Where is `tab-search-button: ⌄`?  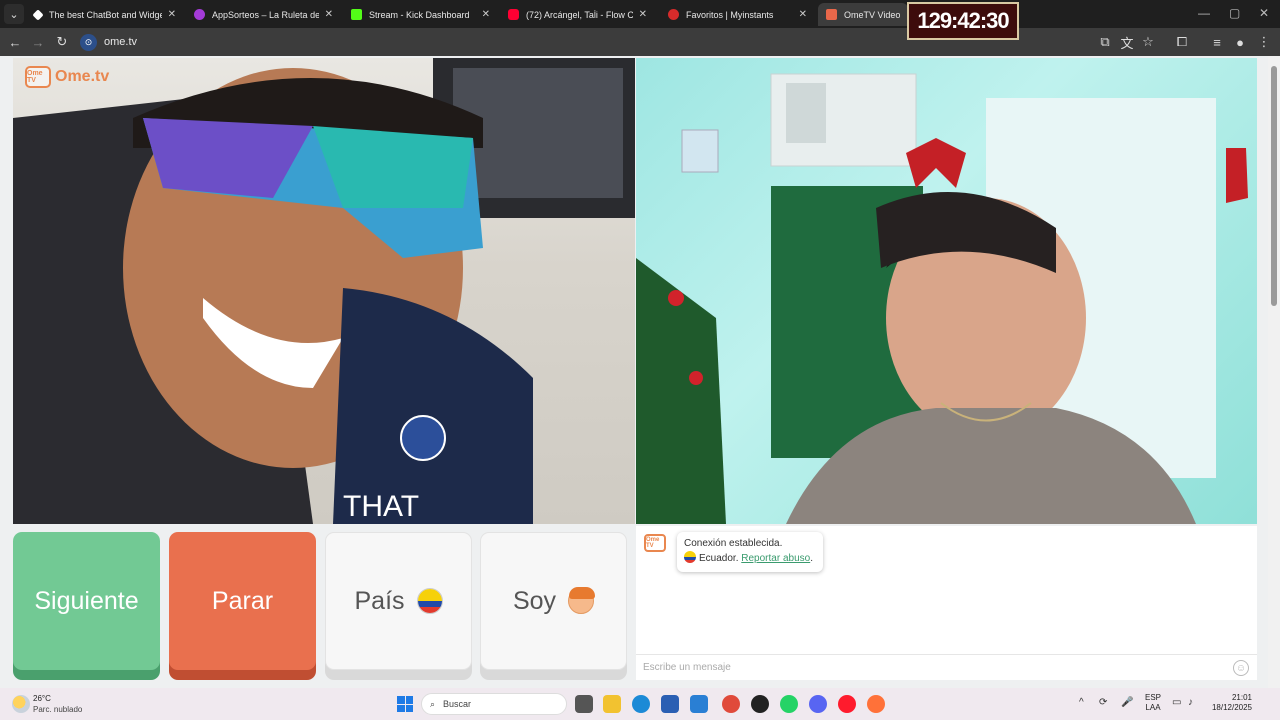 tab-search-button: ⌄ is located at coordinates (14, 14).